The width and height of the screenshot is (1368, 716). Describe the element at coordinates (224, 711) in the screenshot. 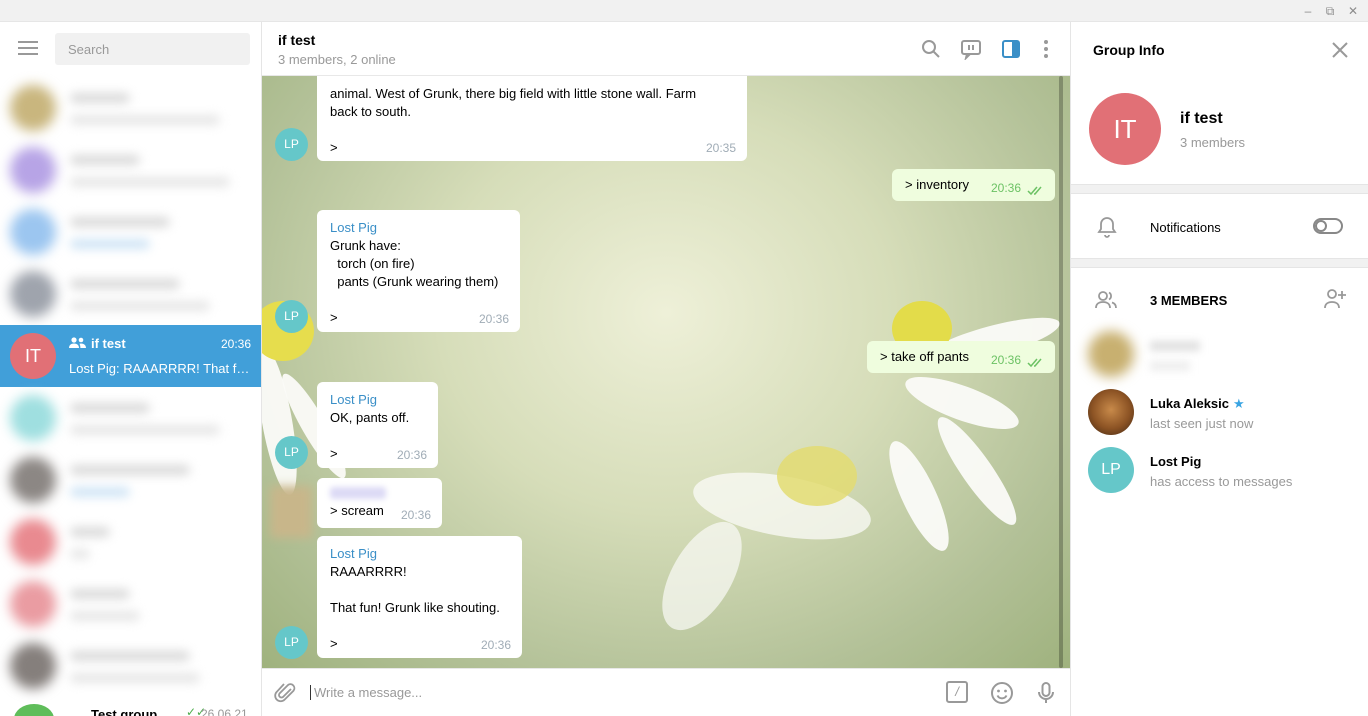

I see `chat-time: 26.06.21` at that location.